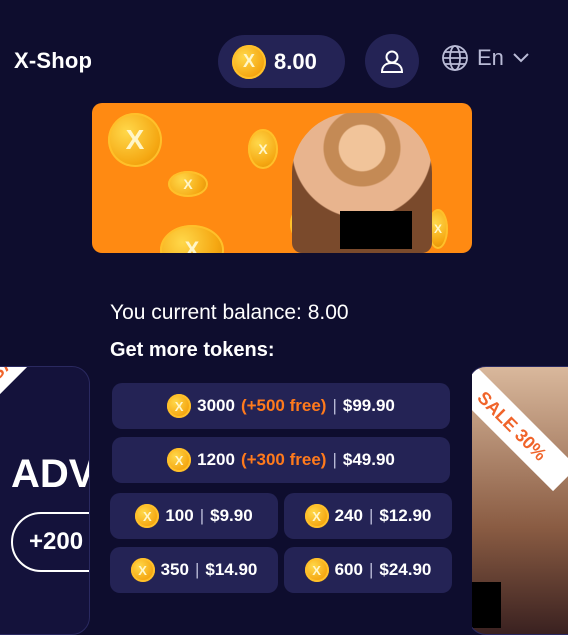 This screenshot has width=568, height=635. Describe the element at coordinates (455, 58) in the screenshot. I see `globe-icon` at that location.